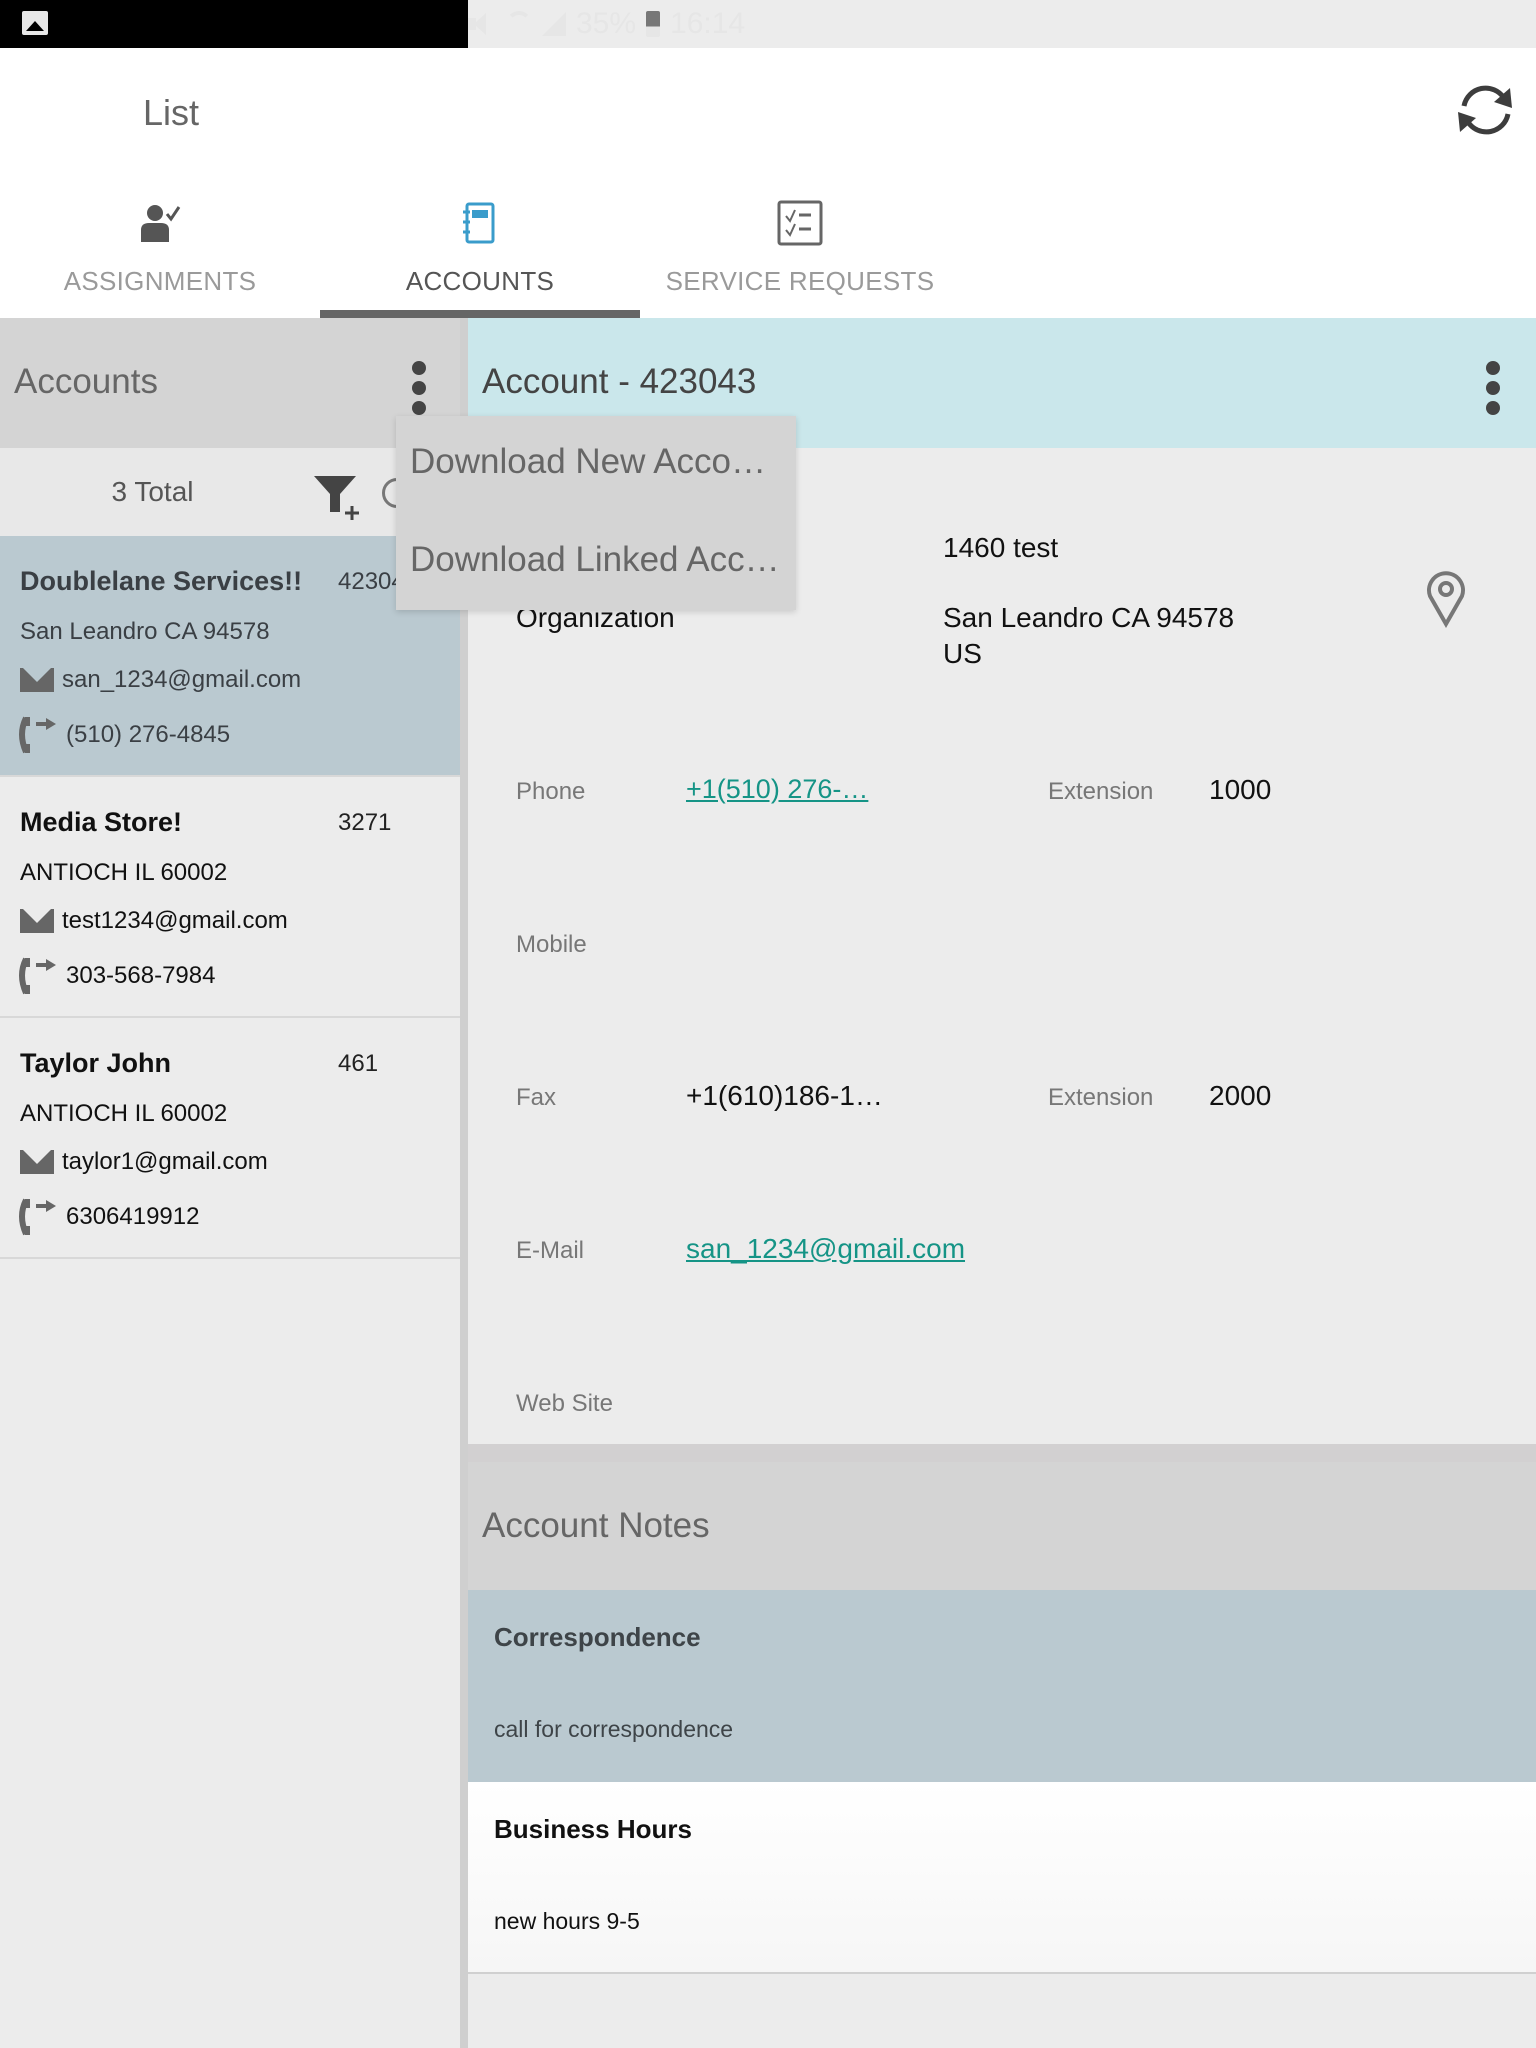 The image size is (1536, 2048). I want to click on website-label: Web Site, so click(564, 1403).